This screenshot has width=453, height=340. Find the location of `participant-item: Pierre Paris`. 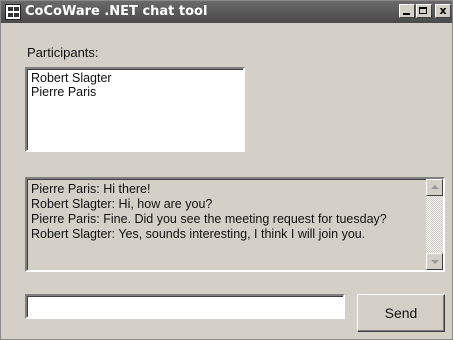

participant-item: Pierre Paris is located at coordinates (135, 92).